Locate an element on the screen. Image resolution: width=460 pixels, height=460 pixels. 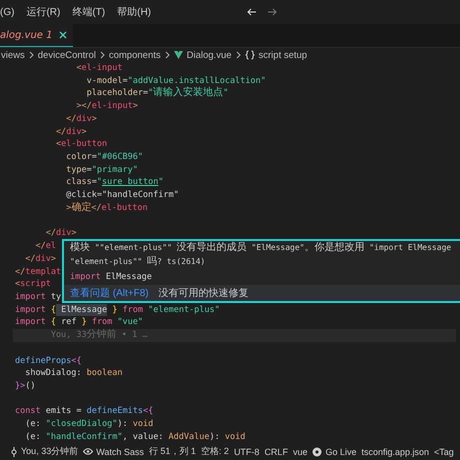
code-line: class="sure_button" is located at coordinates (114, 183).